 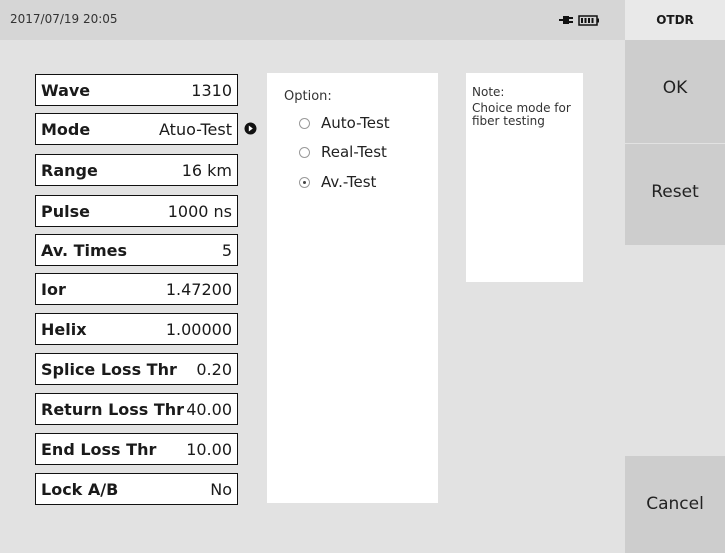 What do you see at coordinates (675, 350) in the screenshot?
I see `side-spacer` at bounding box center [675, 350].